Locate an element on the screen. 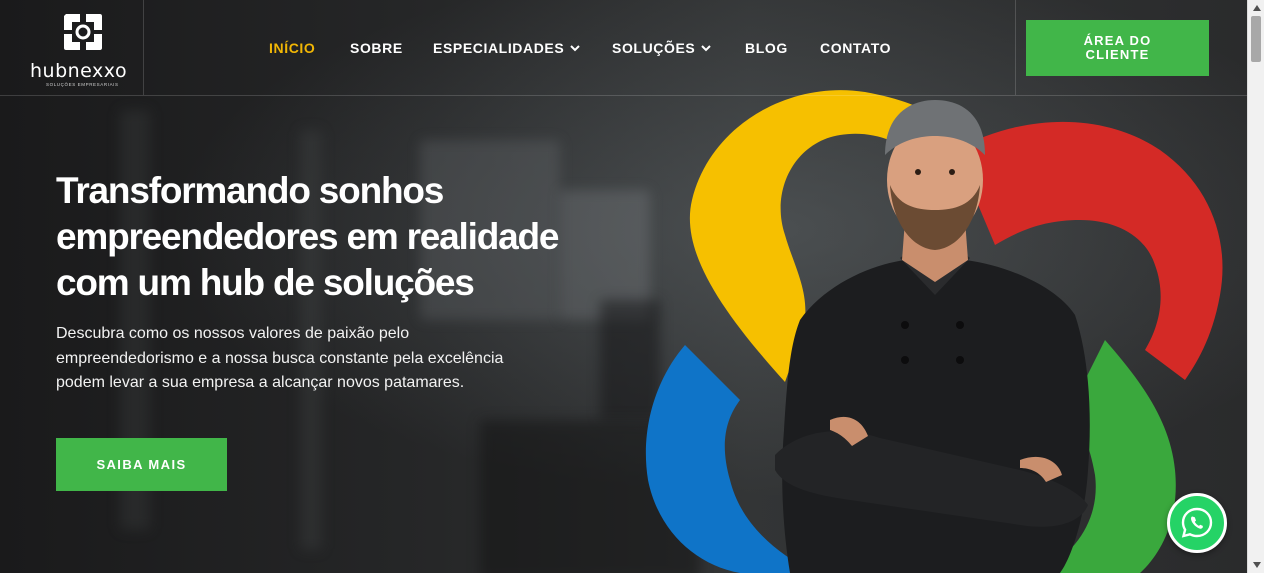 This screenshot has height=573, width=1264. scroll-down-arrow is located at coordinates (1256, 565).